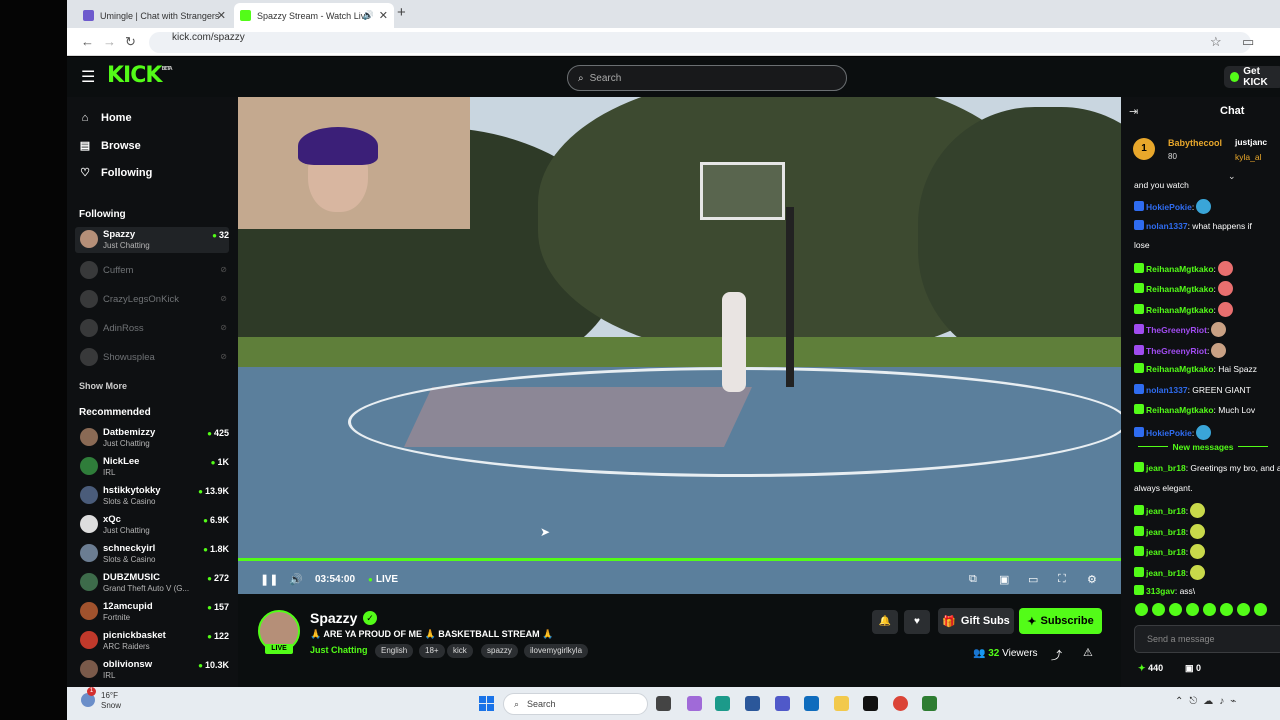 The height and width of the screenshot is (720, 1280). I want to click on outlook-icon, so click(811, 703).